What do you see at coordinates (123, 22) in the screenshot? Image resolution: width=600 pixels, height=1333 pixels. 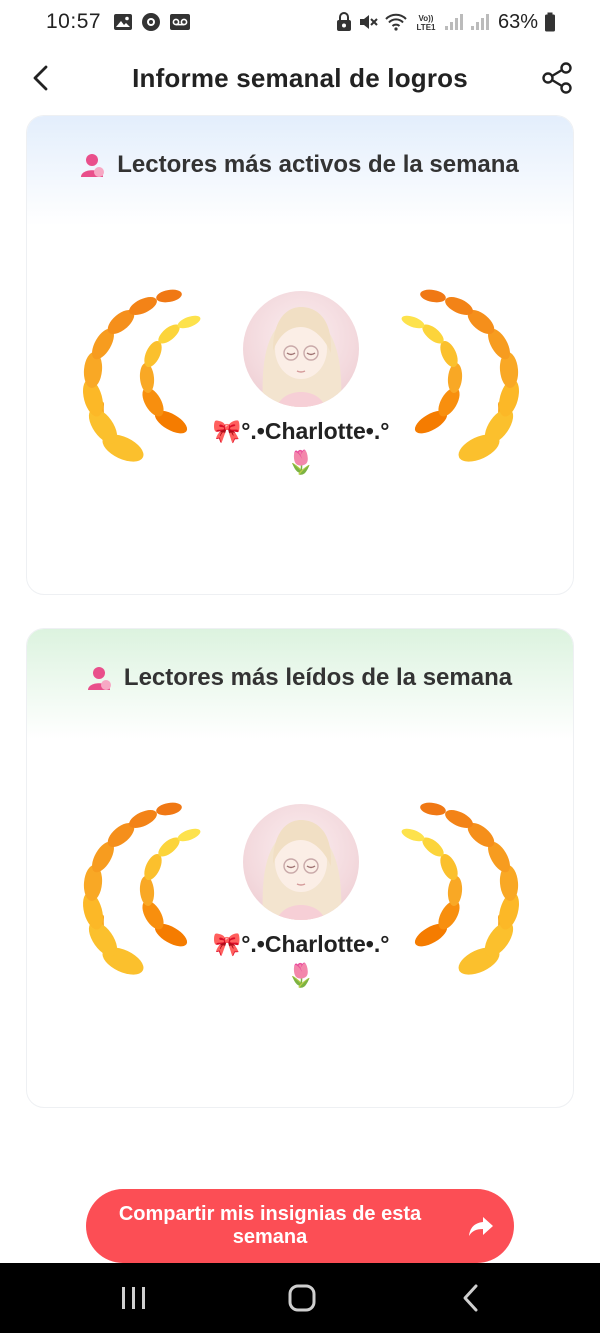 I see `image-icon` at bounding box center [123, 22].